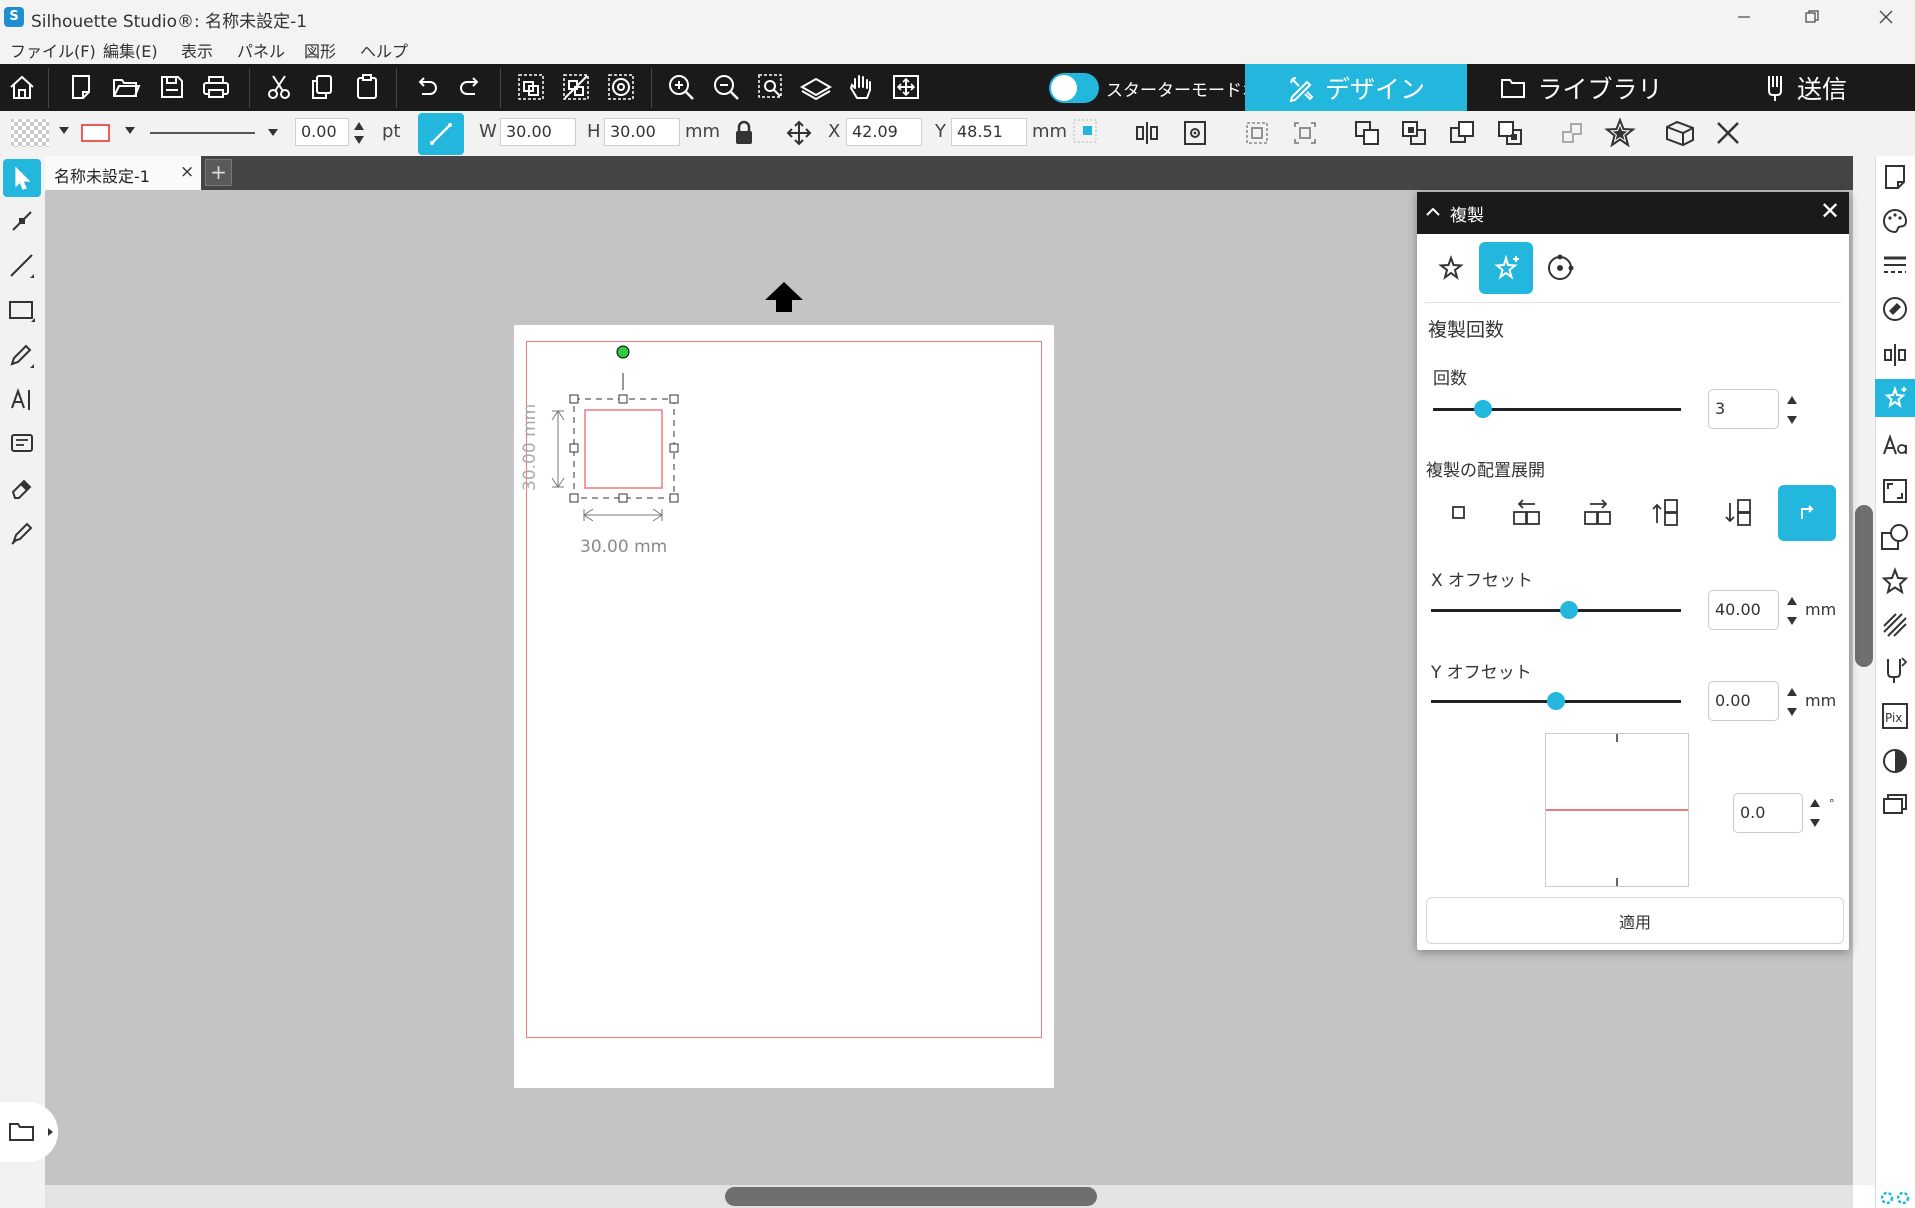 The width and height of the screenshot is (1915, 1208). What do you see at coordinates (1895, 355) in the screenshot?
I see `align-panel-button` at bounding box center [1895, 355].